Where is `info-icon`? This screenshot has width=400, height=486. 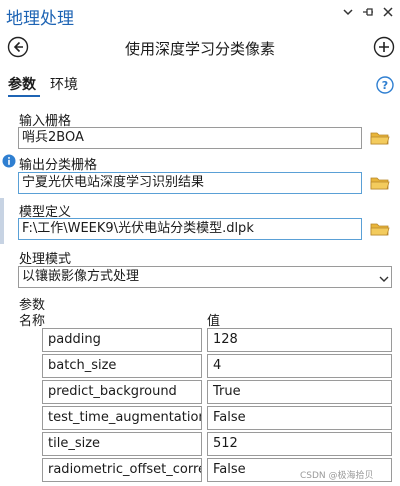
info-icon is located at coordinates (9, 160).